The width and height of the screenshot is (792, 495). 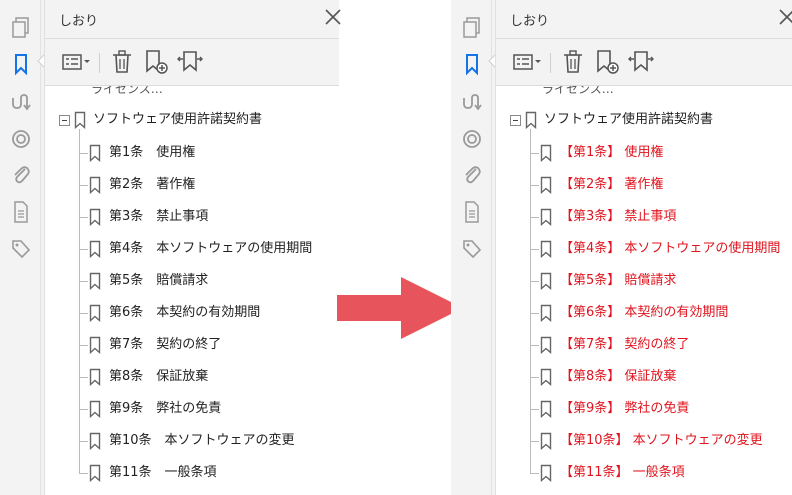 I want to click on bookmark-item: 【第11条】 一般条項, so click(x=622, y=473).